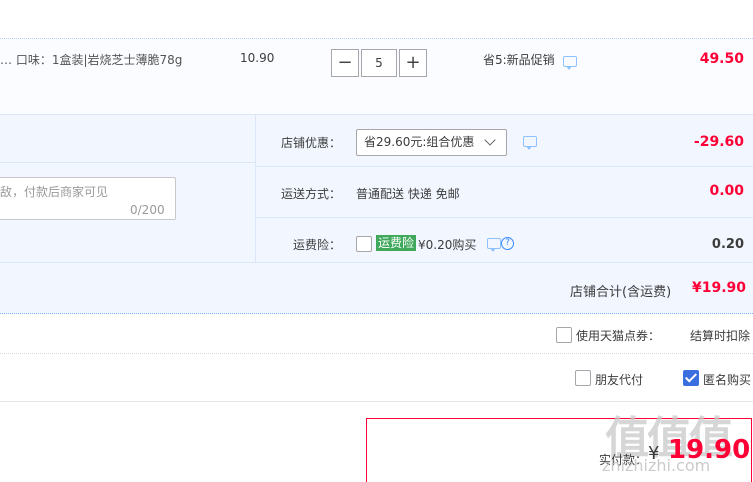 The width and height of the screenshot is (753, 482). I want to click on shop-discount-value: -29.60, so click(718, 142).